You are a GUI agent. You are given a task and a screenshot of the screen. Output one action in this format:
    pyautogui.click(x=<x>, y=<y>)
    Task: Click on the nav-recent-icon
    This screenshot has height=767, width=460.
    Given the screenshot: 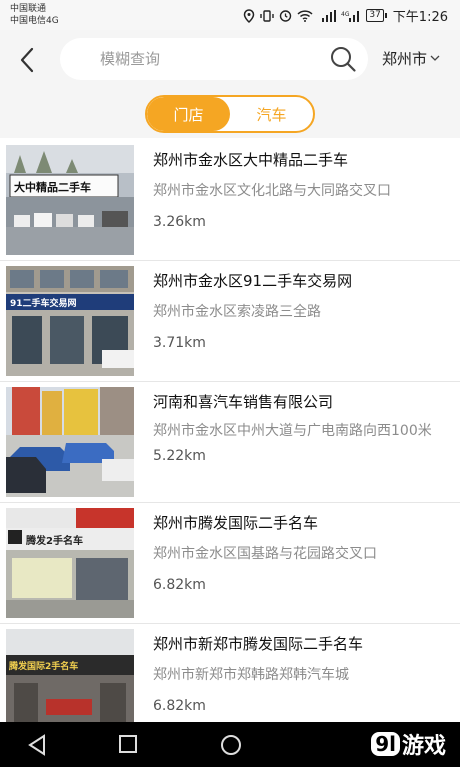 What is the action you would take?
    pyautogui.click(x=128, y=744)
    